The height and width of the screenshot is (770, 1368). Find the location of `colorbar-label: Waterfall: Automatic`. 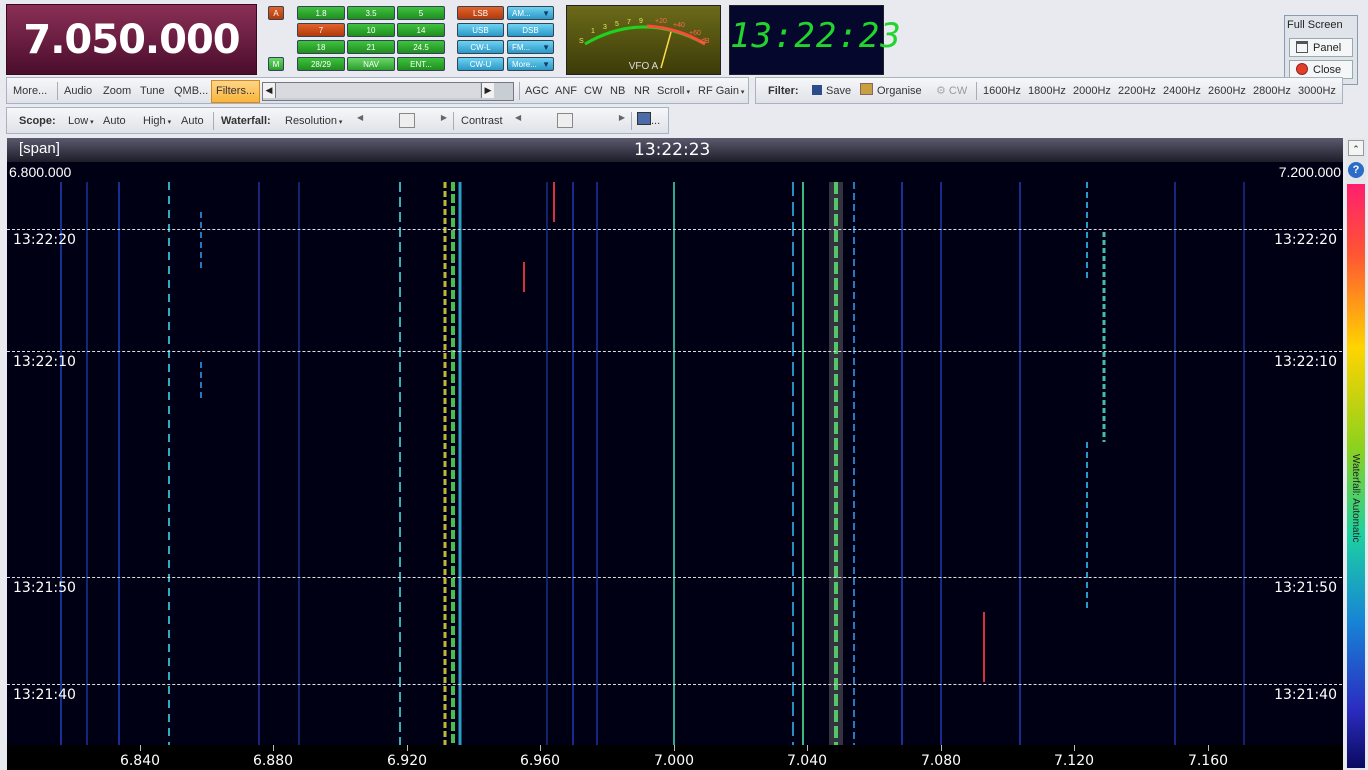

colorbar-label: Waterfall: Automatic is located at coordinates (1355, 498).